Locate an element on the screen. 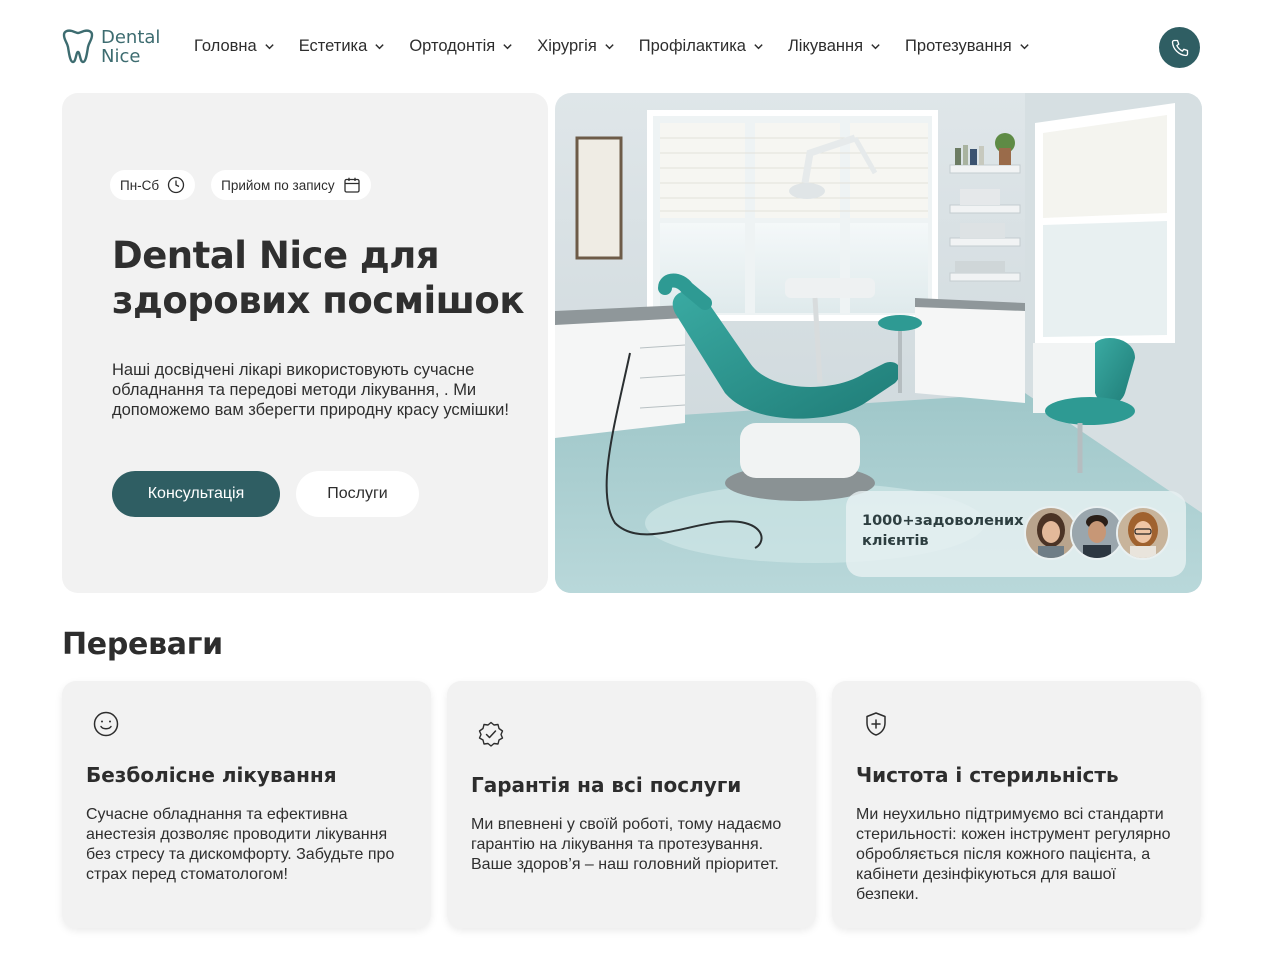 The width and height of the screenshot is (1277, 959). nav-item-surgery: Хірургія is located at coordinates (576, 46).